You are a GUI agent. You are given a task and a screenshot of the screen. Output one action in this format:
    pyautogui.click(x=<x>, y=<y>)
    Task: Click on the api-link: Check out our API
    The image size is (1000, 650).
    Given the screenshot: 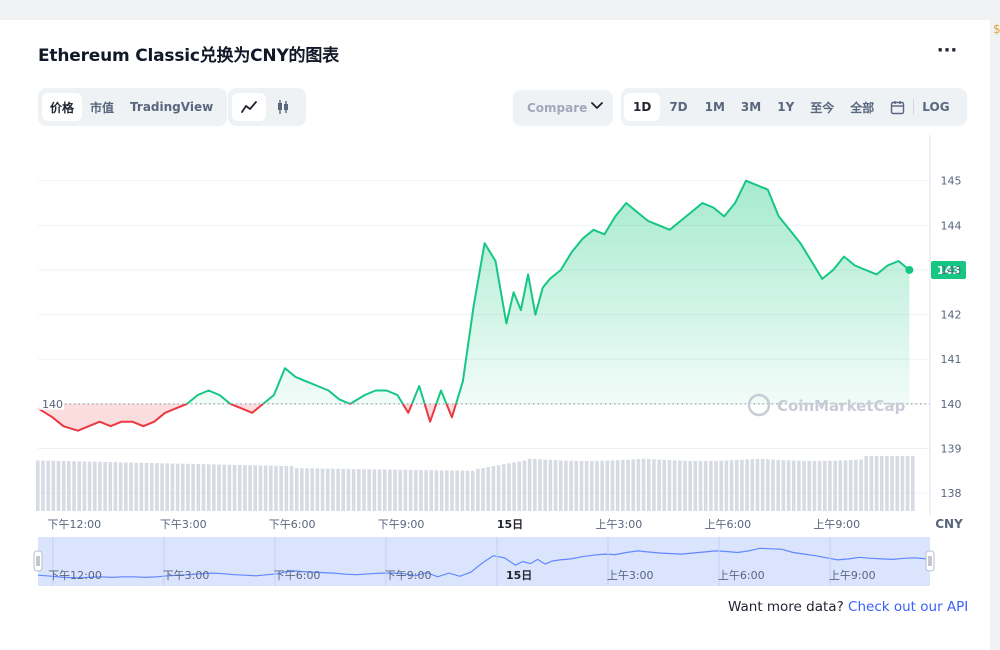 What is the action you would take?
    pyautogui.click(x=908, y=607)
    